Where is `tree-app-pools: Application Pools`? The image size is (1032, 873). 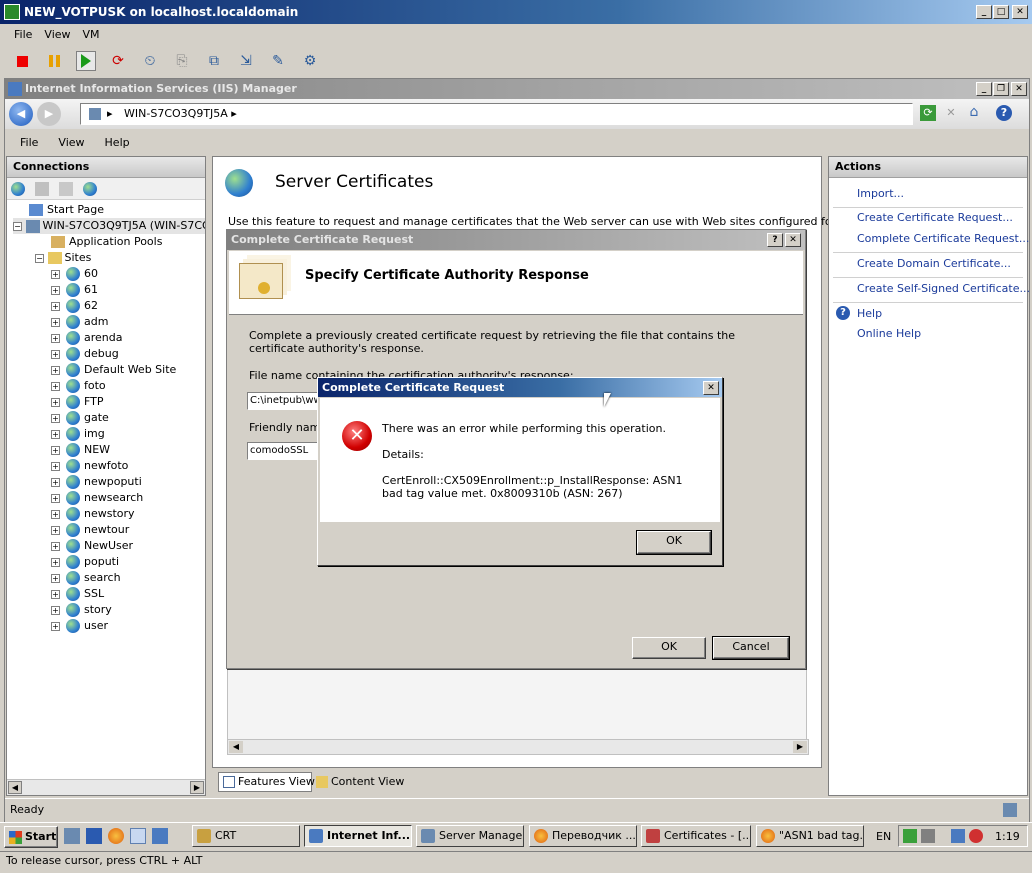 tree-app-pools: Application Pools is located at coordinates (106, 242).